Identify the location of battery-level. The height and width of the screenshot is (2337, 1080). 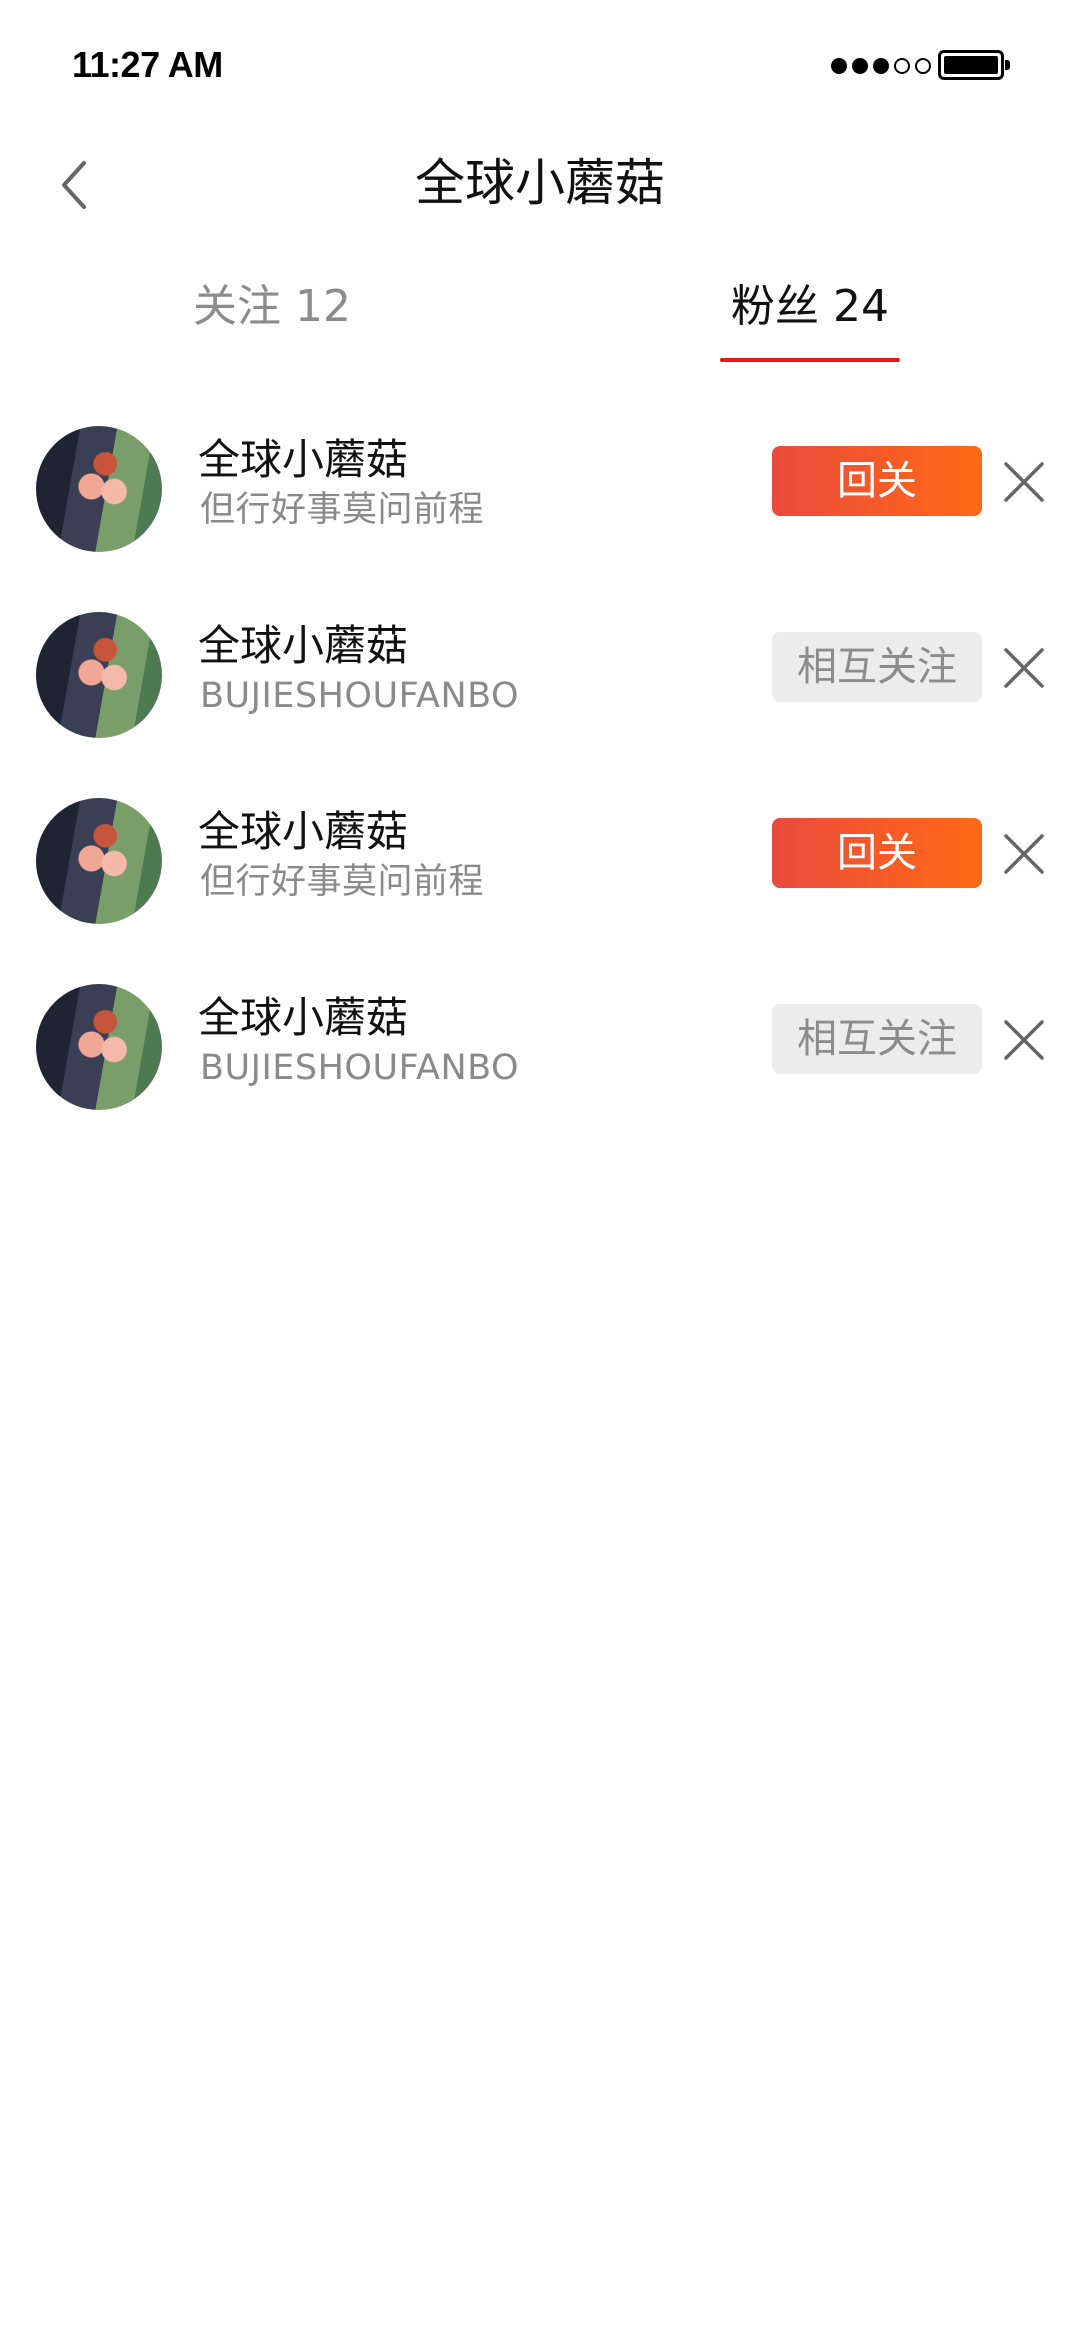
(971, 65).